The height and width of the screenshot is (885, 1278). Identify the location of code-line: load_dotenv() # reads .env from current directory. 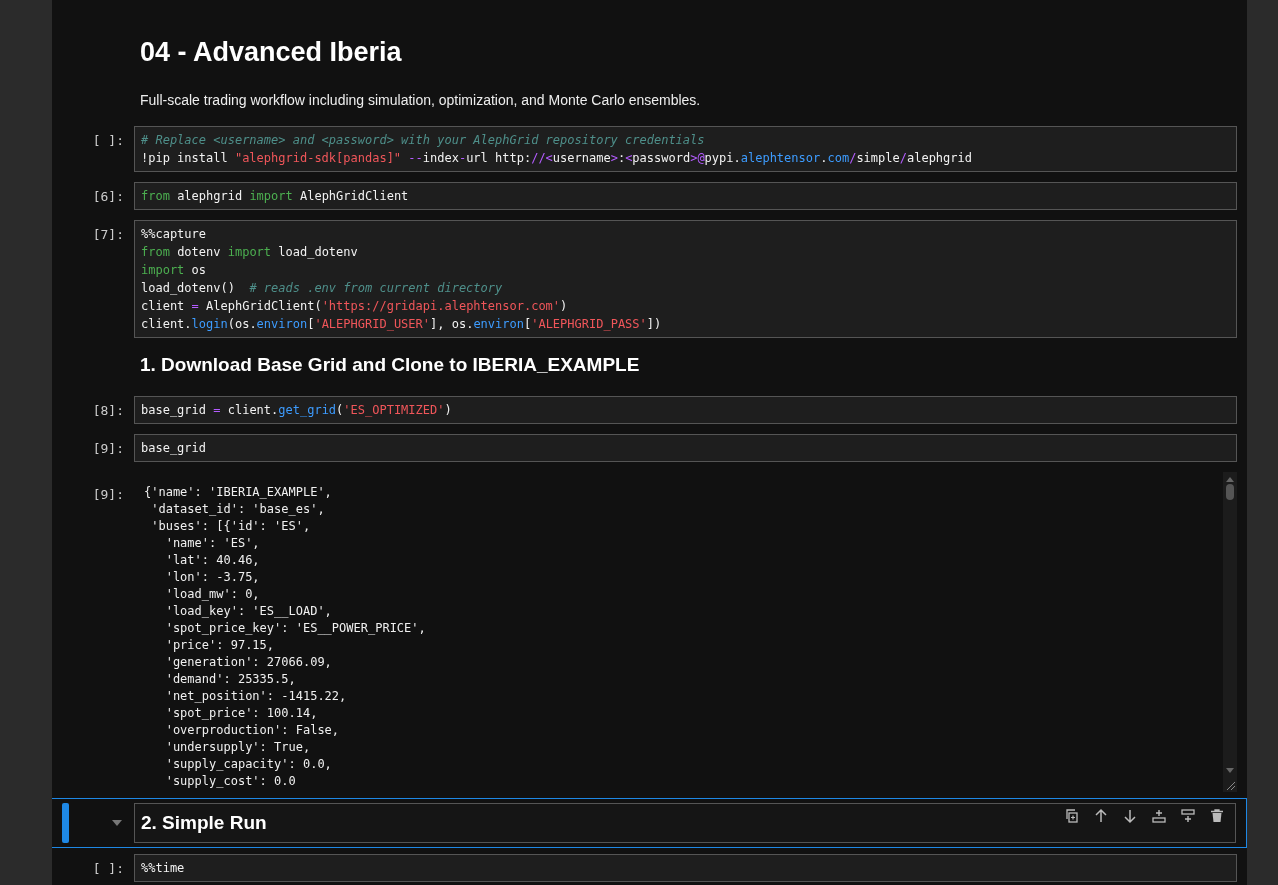
(322, 288).